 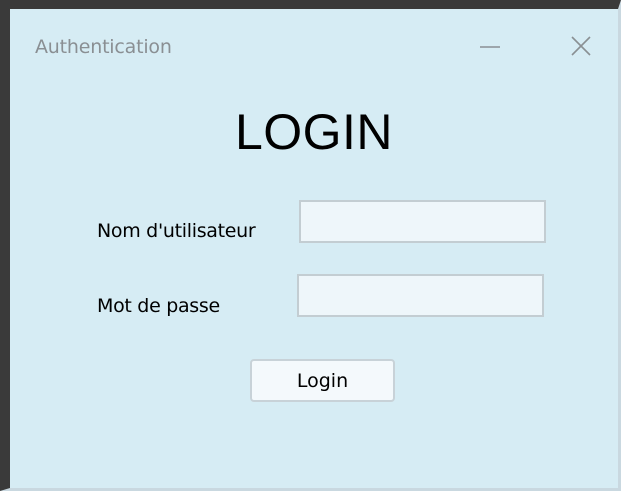 What do you see at coordinates (422, 221) in the screenshot?
I see `username-field` at bounding box center [422, 221].